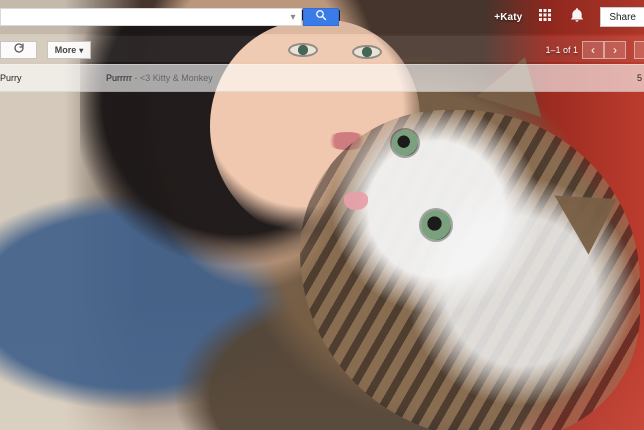  What do you see at coordinates (622, 17) in the screenshot?
I see `share-button: Share` at bounding box center [622, 17].